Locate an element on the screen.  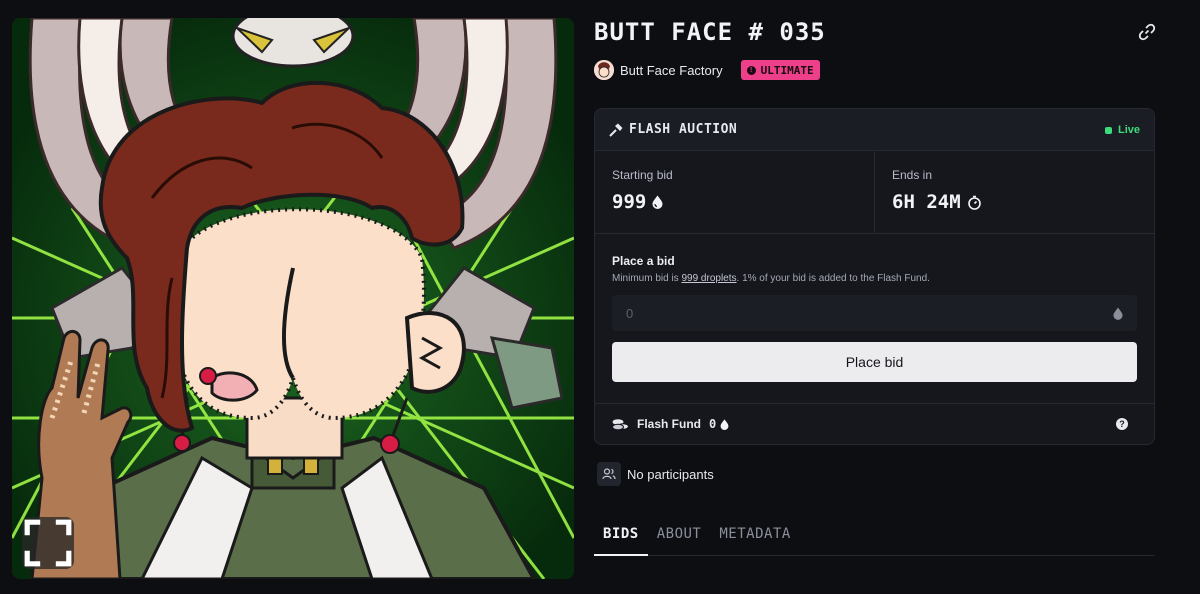
starting-bid: Starting bid 999 is located at coordinates (734, 192).